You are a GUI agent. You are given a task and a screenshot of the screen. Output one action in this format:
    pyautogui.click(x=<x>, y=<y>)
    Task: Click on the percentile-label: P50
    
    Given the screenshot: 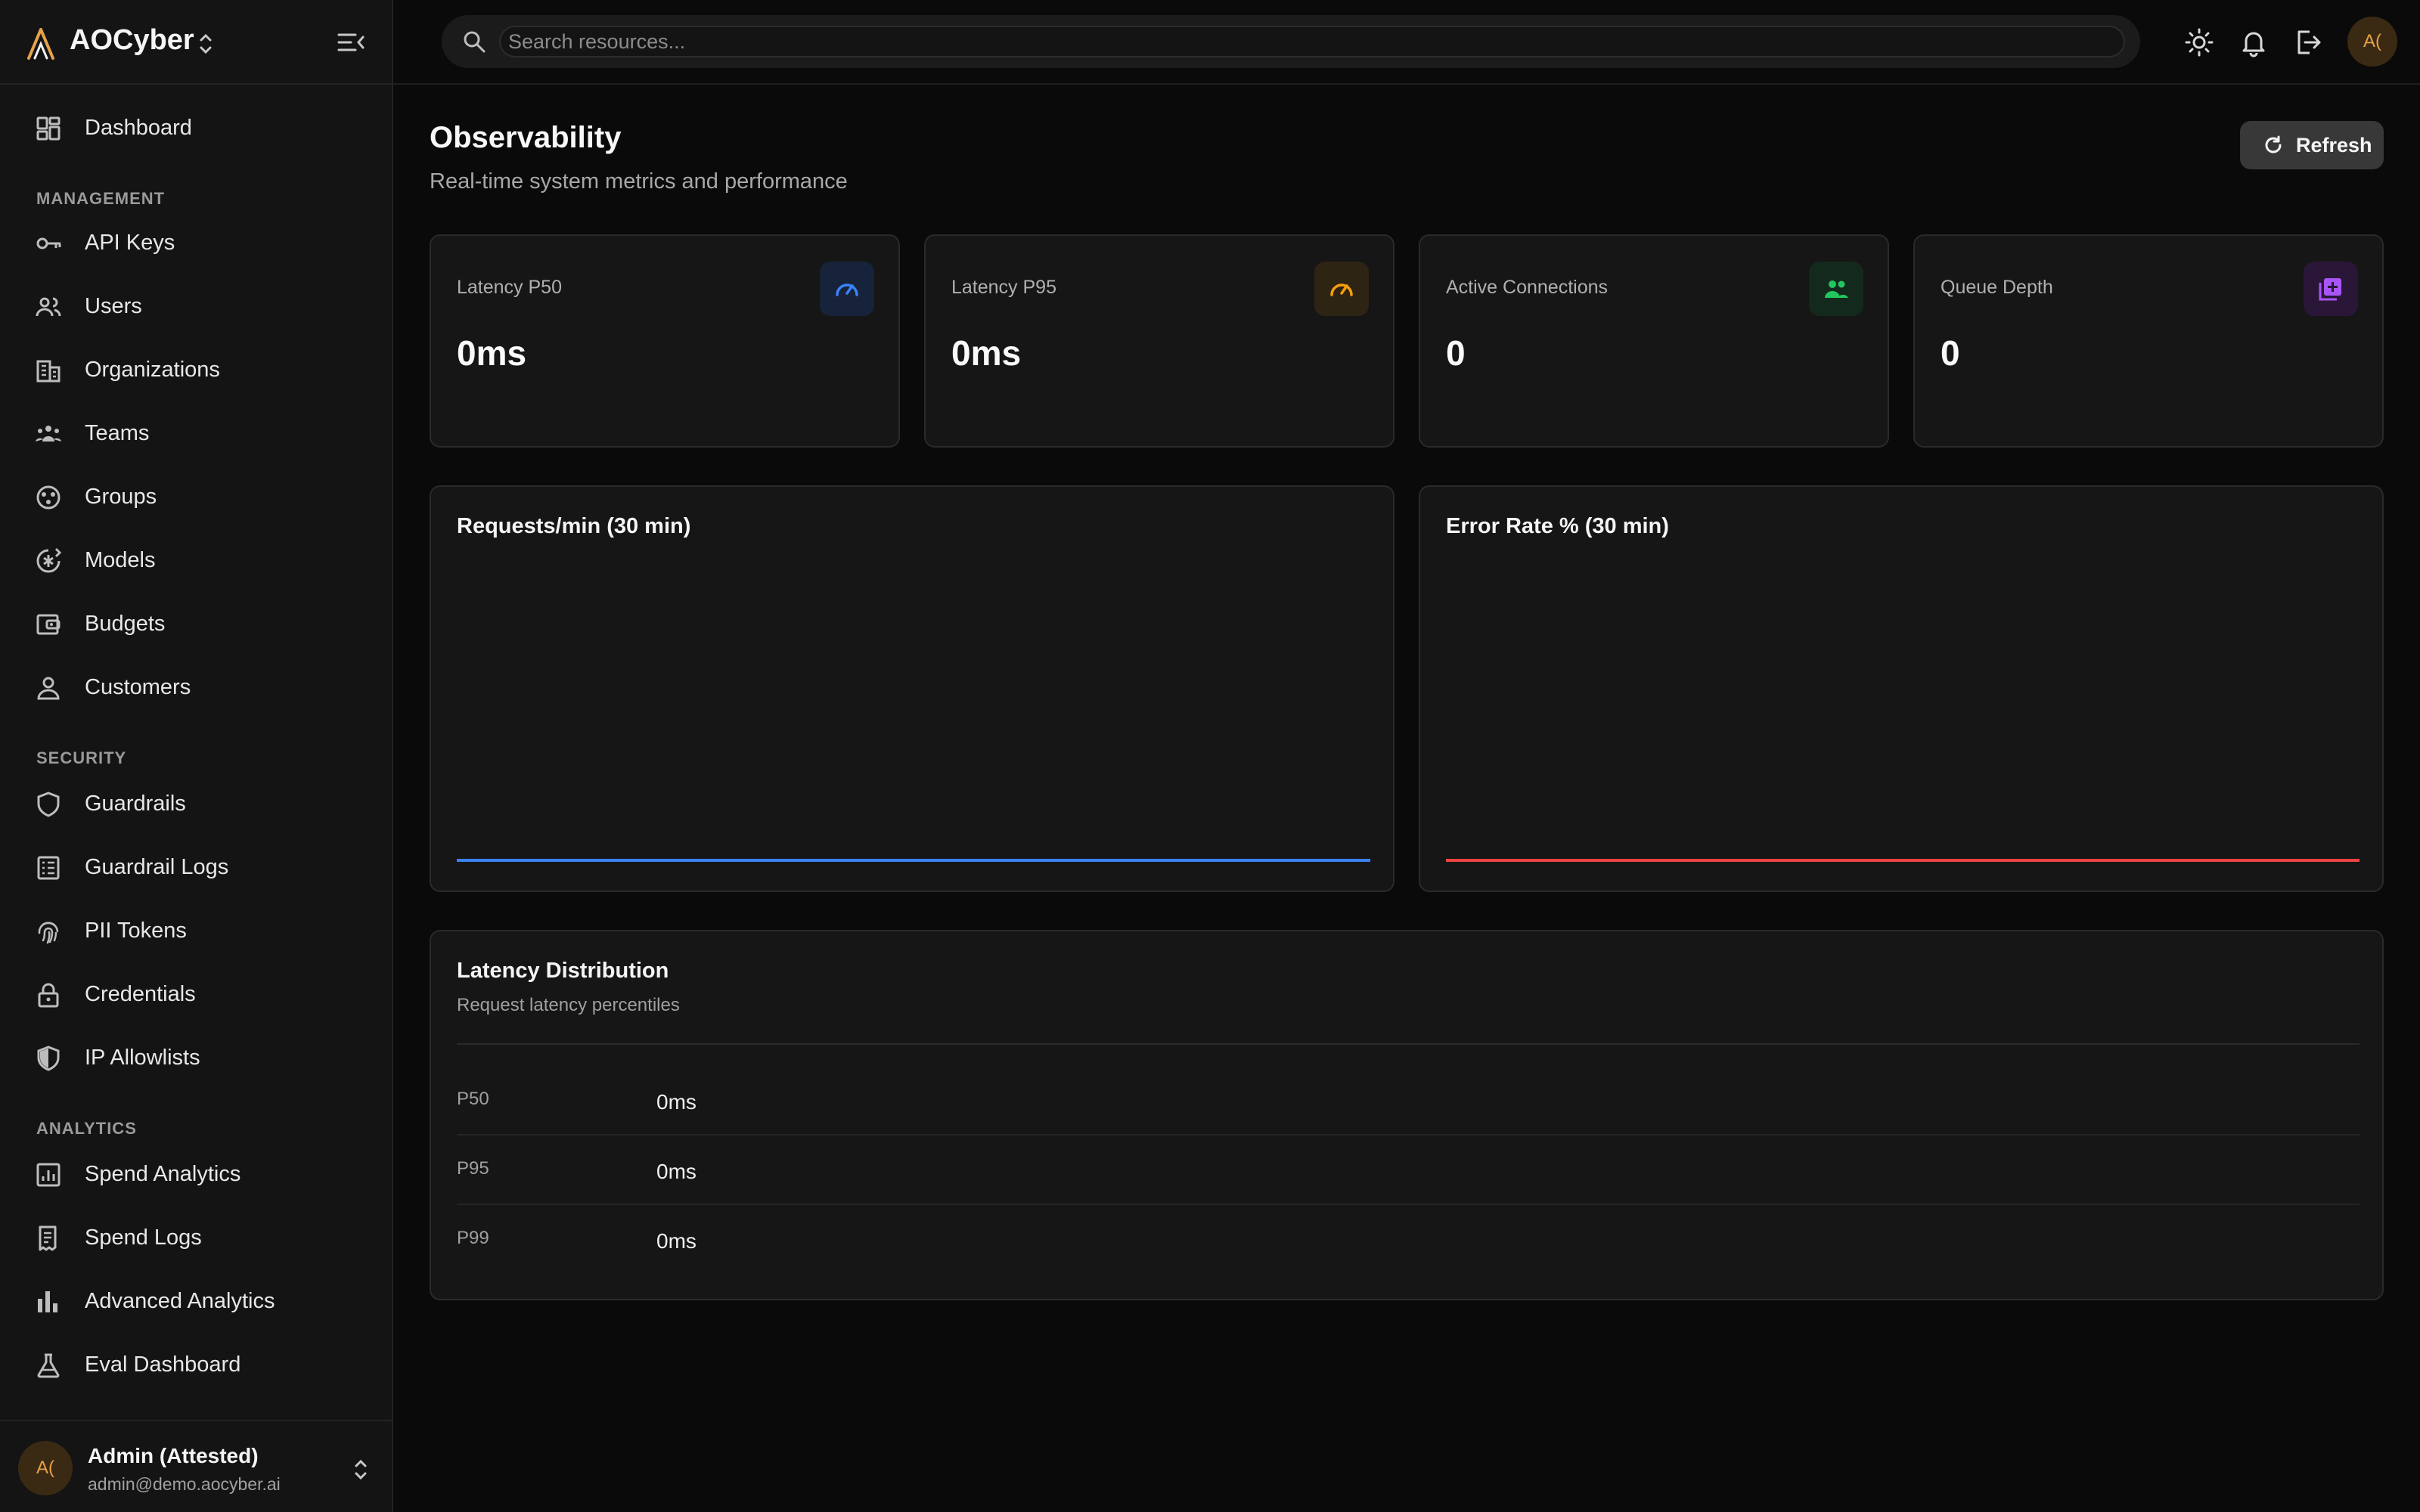 What is the action you would take?
    pyautogui.click(x=473, y=1099)
    